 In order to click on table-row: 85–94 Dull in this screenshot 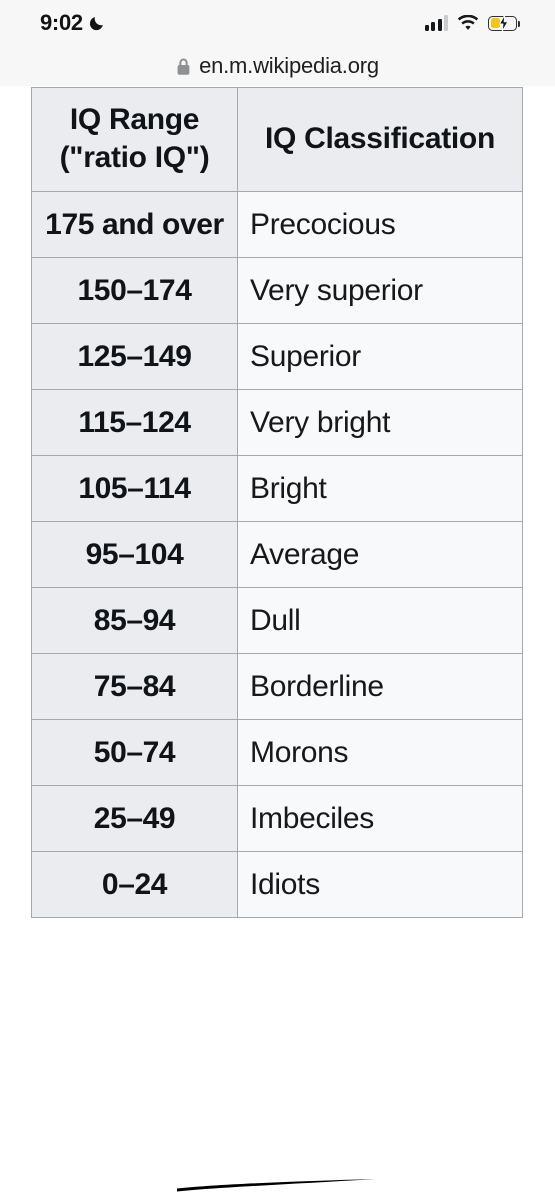, I will do `click(277, 620)`.